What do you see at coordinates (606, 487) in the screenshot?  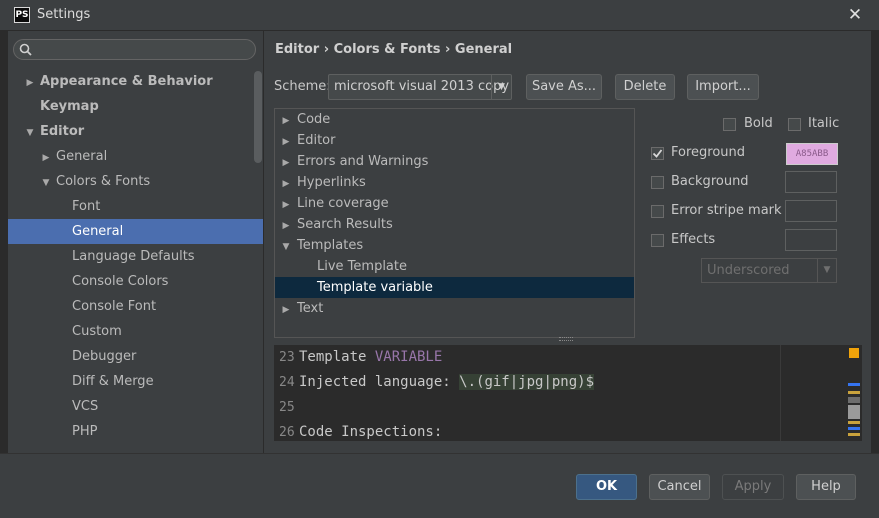 I see `ok-button: OK` at bounding box center [606, 487].